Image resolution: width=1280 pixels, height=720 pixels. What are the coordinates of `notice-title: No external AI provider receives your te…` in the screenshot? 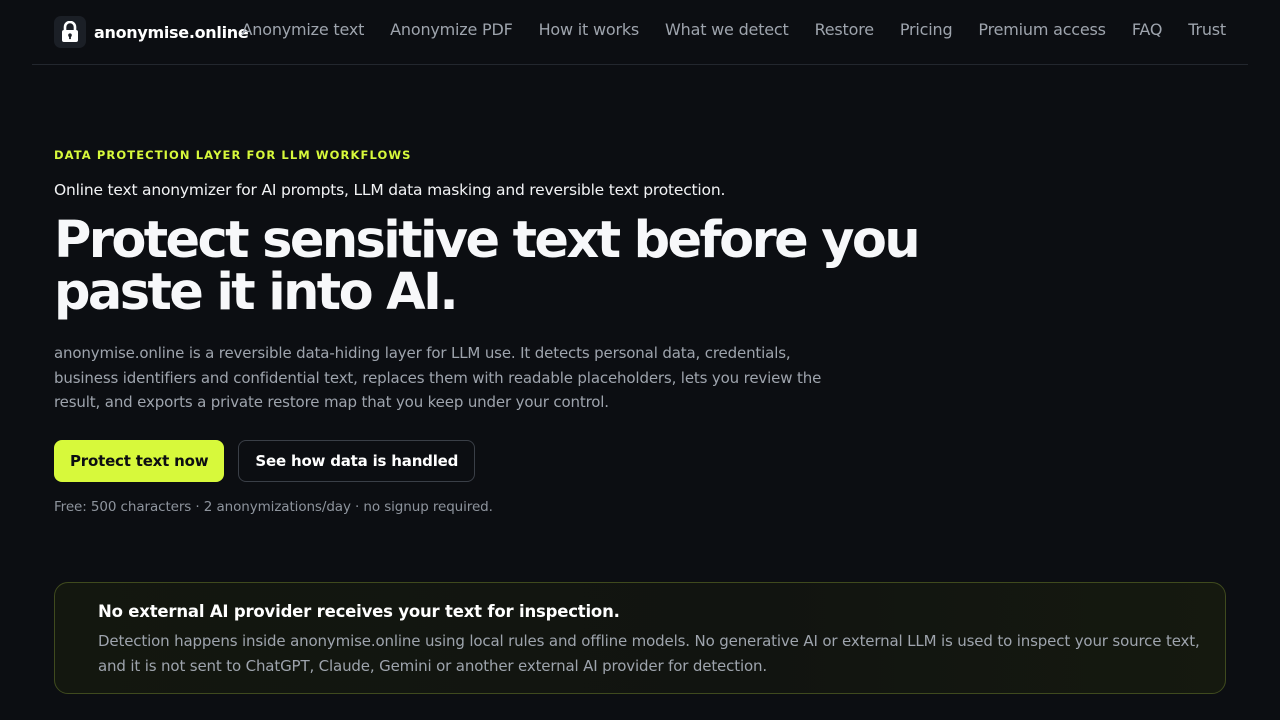 It's located at (359, 611).